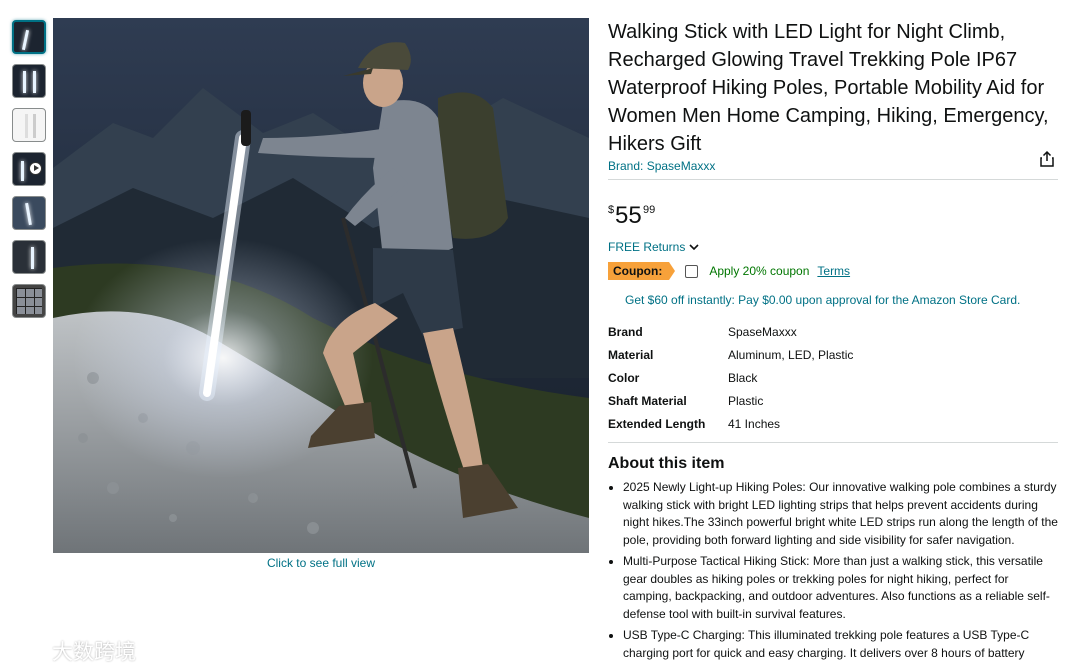 This screenshot has height=672, width=1080. Describe the element at coordinates (833, 247) in the screenshot. I see `free-returns-link: FREE Returns` at that location.